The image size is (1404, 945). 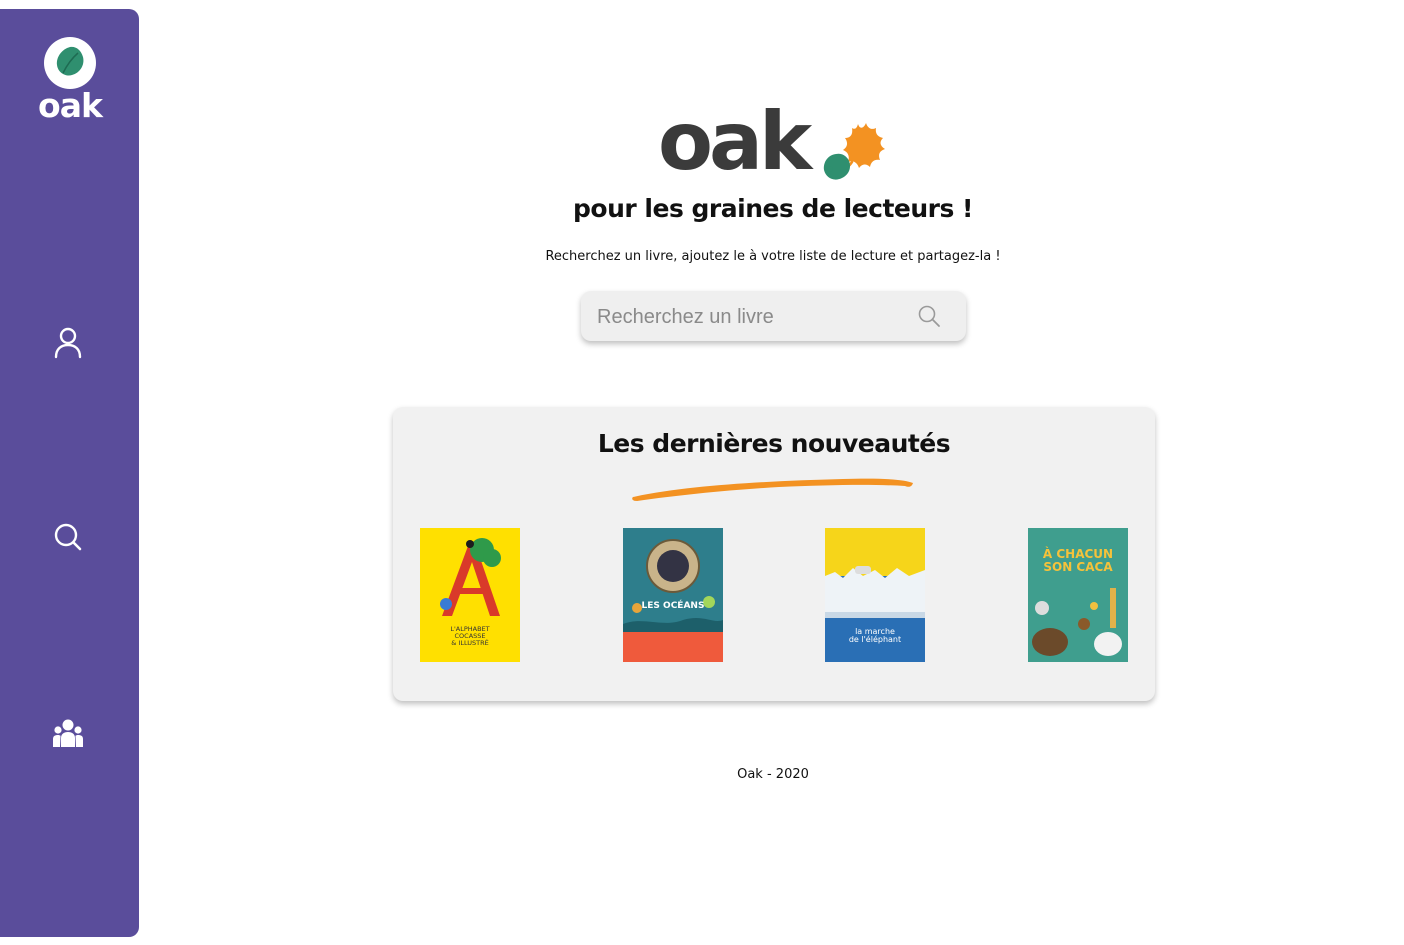 I want to click on book-title-line: SON CACA, so click(x=1078, y=566).